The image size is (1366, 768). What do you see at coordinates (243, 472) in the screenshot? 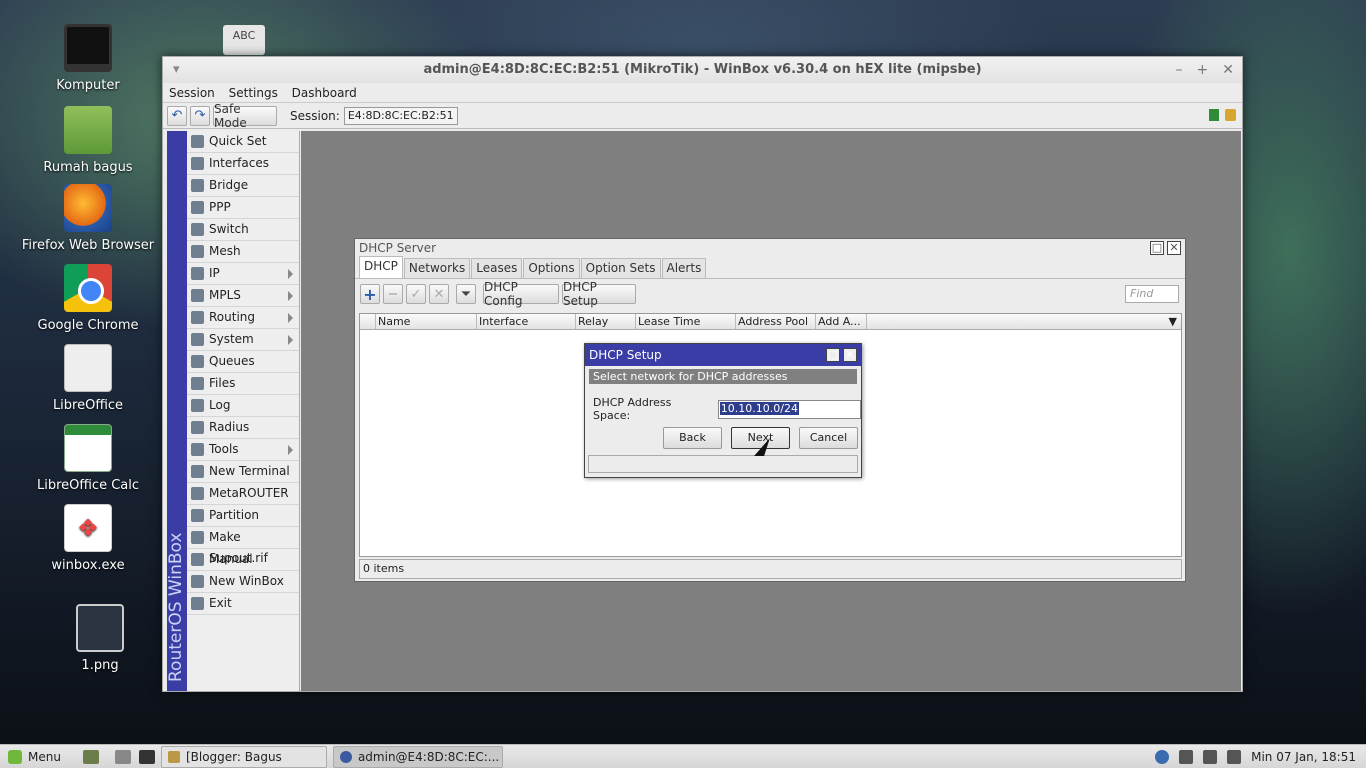
I see `sidebar-item-new-terminal: New Terminal` at bounding box center [243, 472].